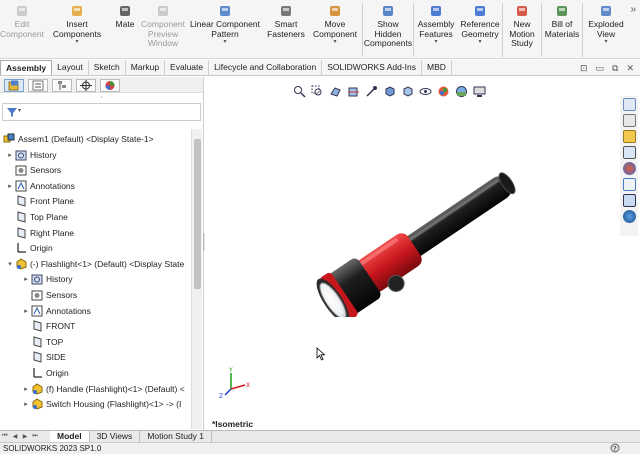 This screenshot has width=640, height=454. I want to click on solidworks-forum-icon, so click(629, 200).